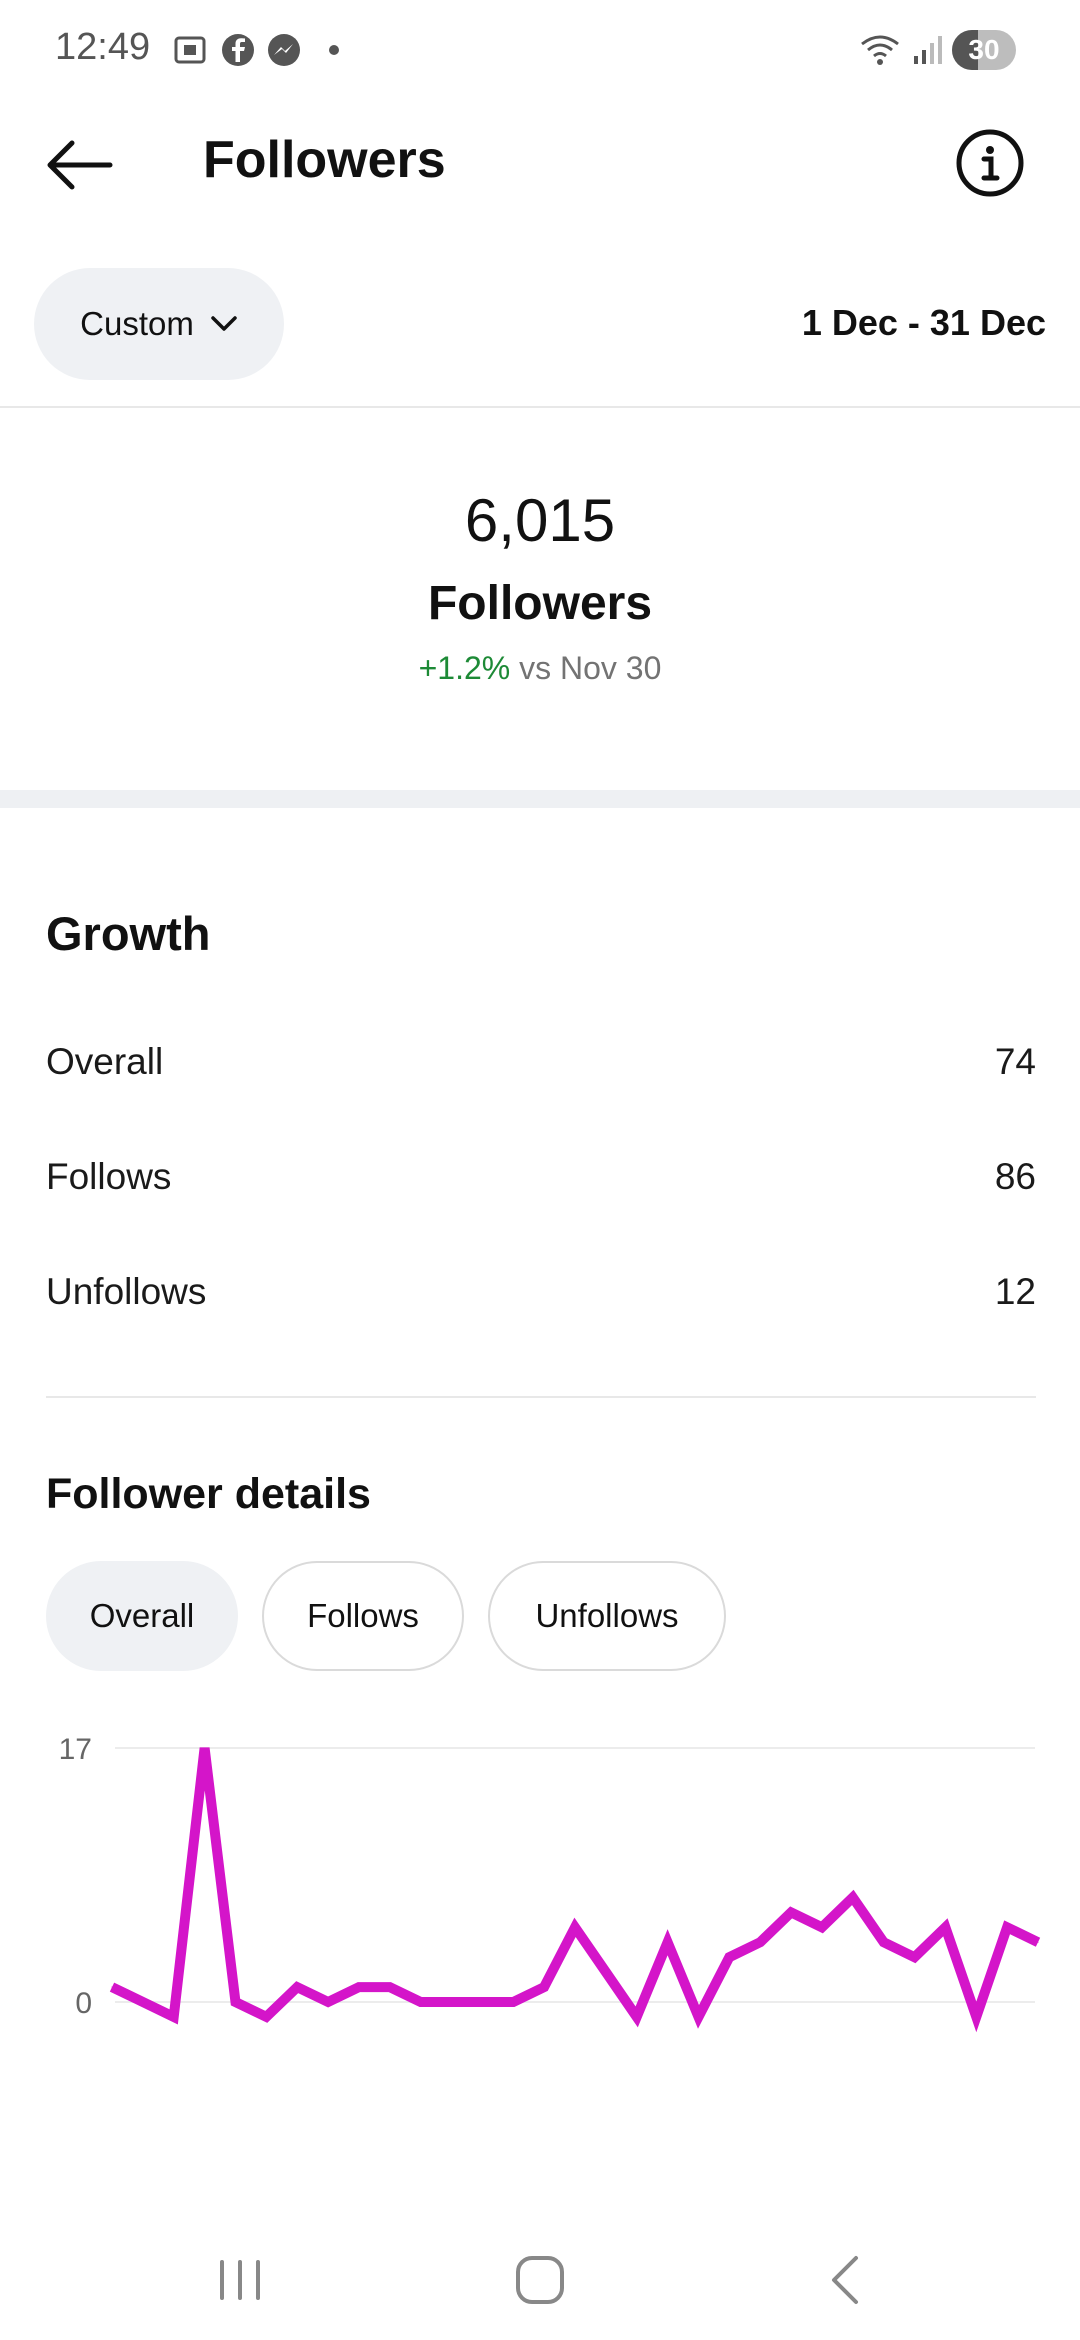 Image resolution: width=1080 pixels, height=2340 pixels. What do you see at coordinates (928, 50) in the screenshot?
I see `signal-icon` at bounding box center [928, 50].